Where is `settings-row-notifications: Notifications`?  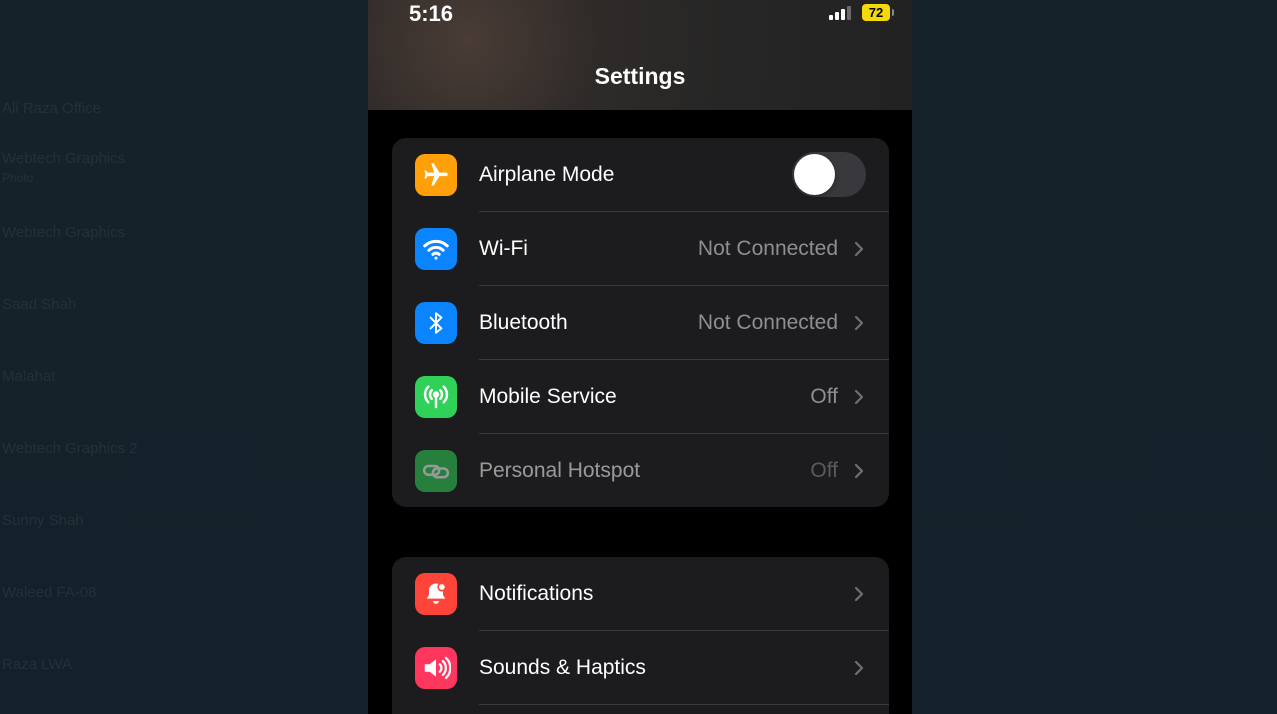
settings-row-notifications: Notifications is located at coordinates (640, 594).